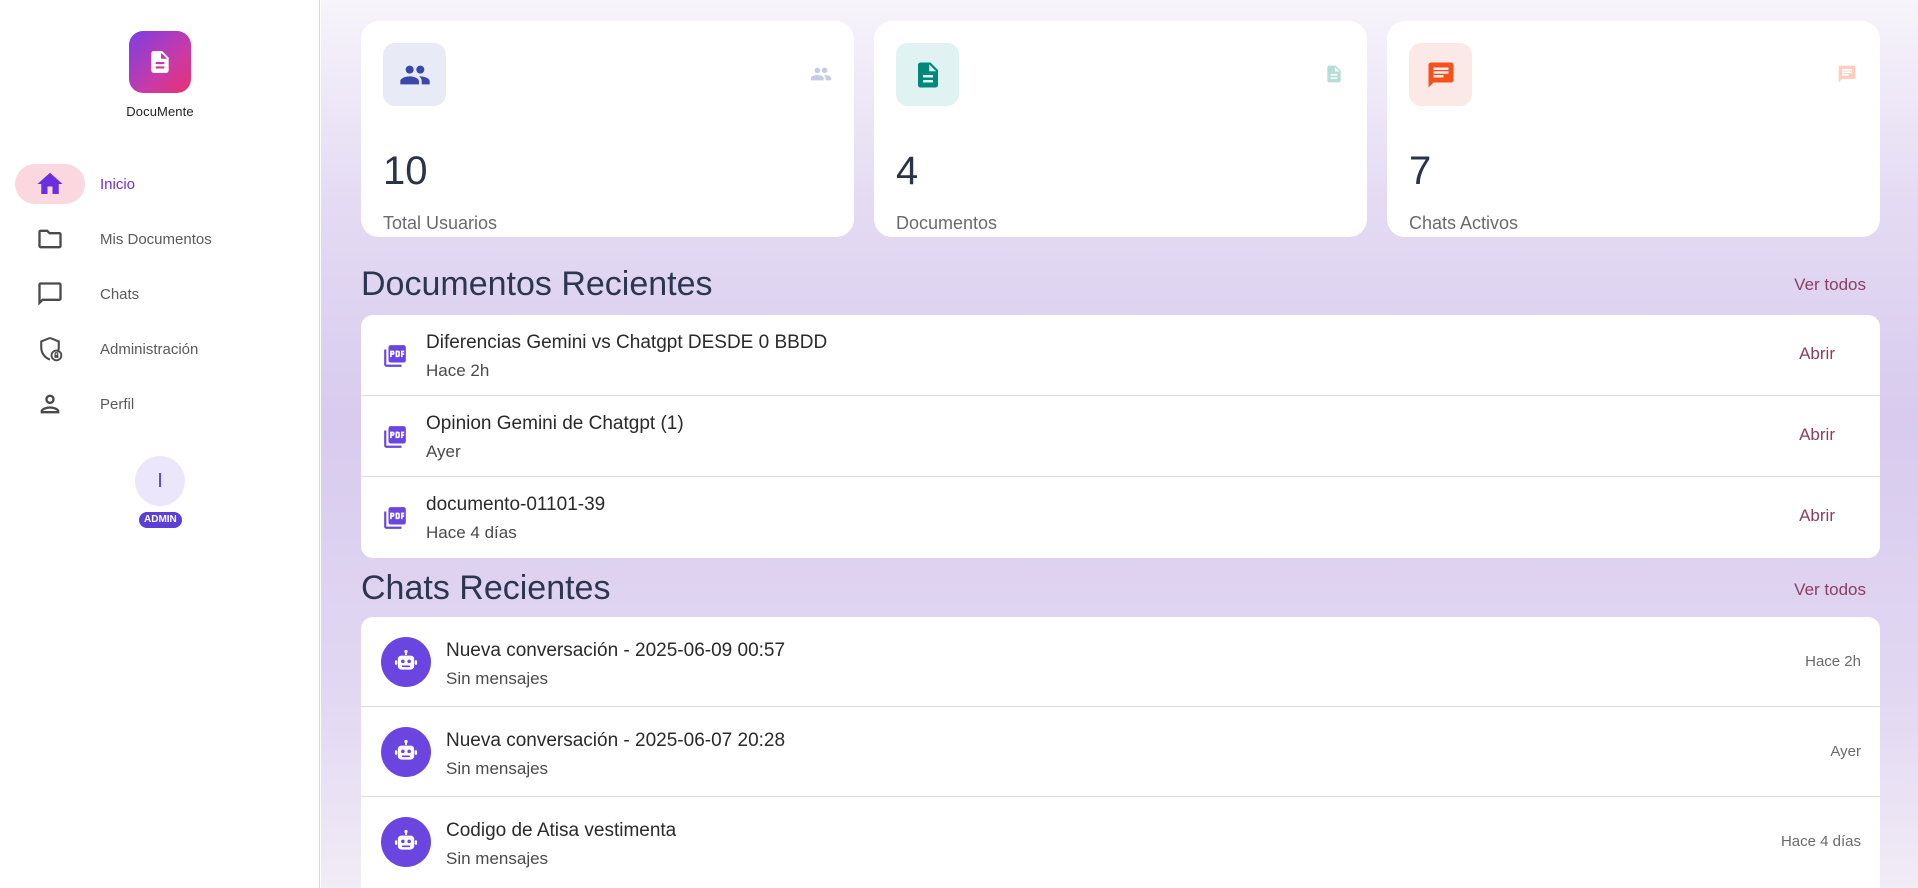 This screenshot has width=1918, height=888. Describe the element at coordinates (1830, 590) in the screenshot. I see `see-all-chats-link: Ver todos` at that location.